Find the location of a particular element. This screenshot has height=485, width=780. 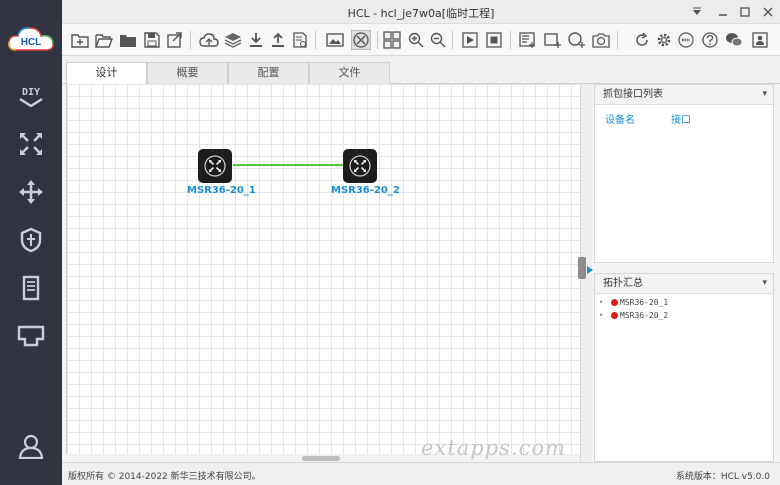

save-button is located at coordinates (152, 40).